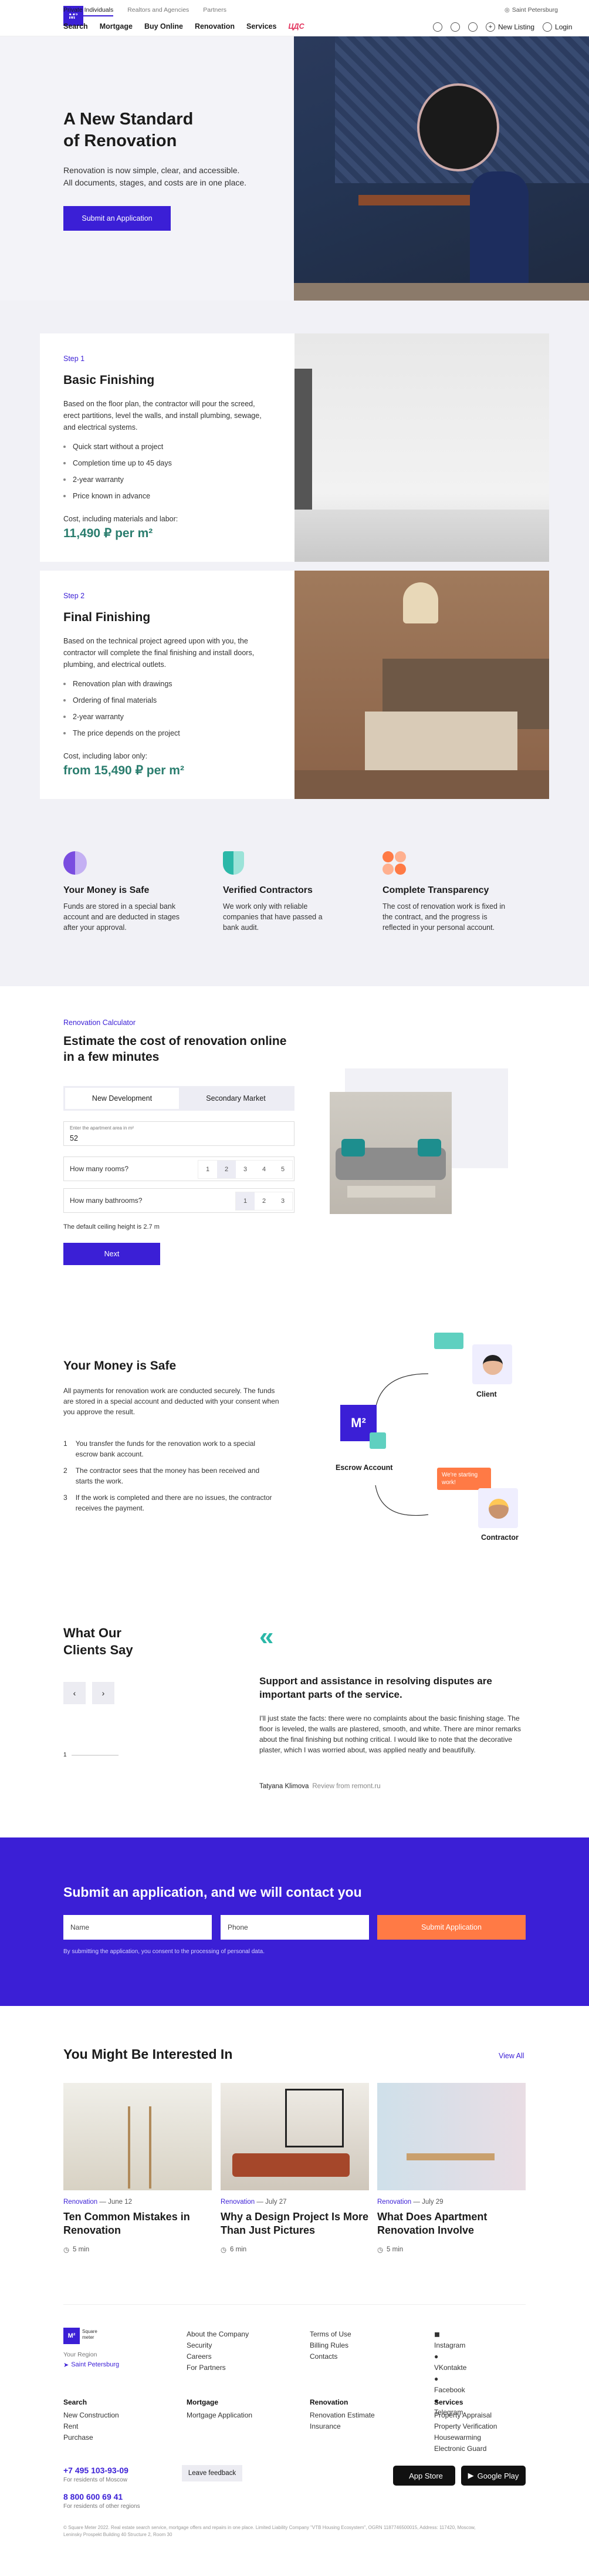 This screenshot has height=2576, width=589. Describe the element at coordinates (91, 2415) in the screenshot. I see `footer-link: New Construction` at that location.